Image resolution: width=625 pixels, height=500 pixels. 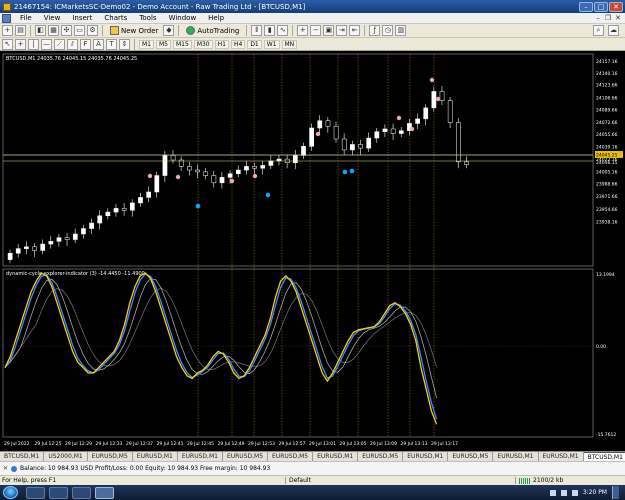 I want to click on fibonacci-icon: F, so click(x=85, y=44).